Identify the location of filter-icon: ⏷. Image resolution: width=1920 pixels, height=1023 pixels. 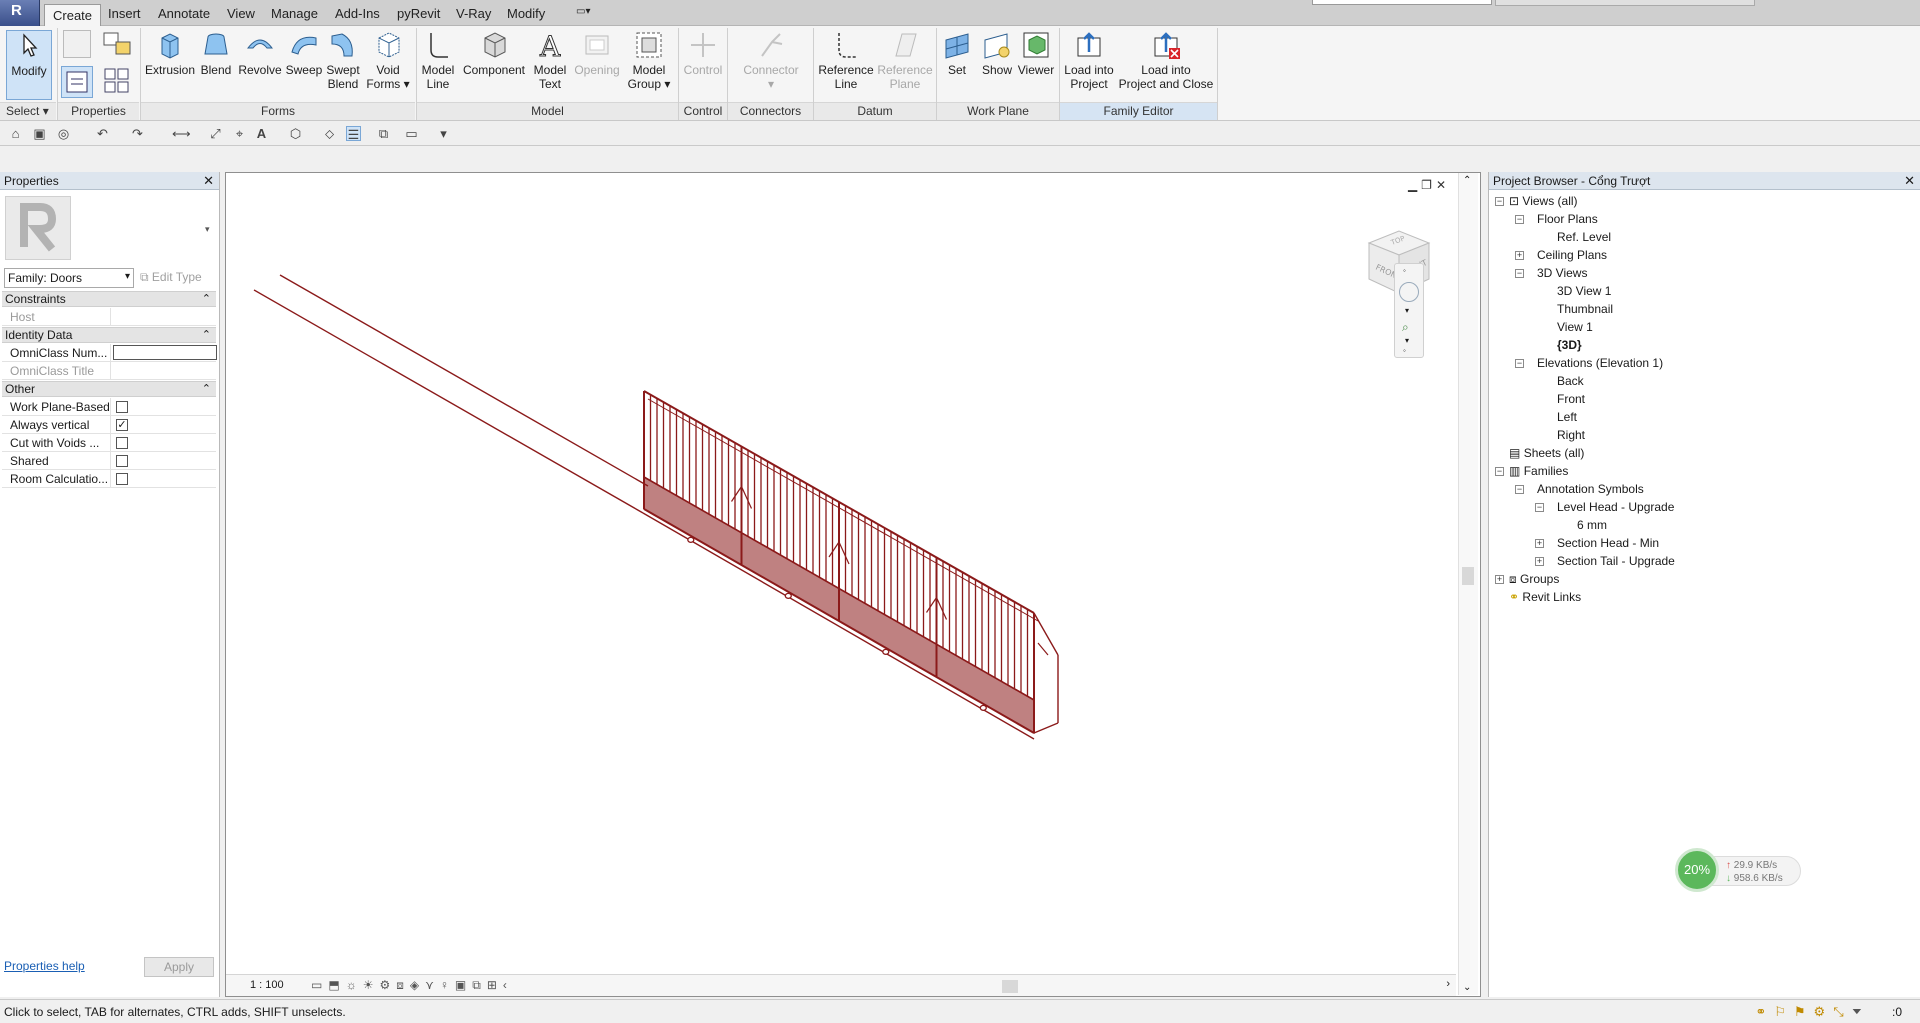
(1861, 1011).